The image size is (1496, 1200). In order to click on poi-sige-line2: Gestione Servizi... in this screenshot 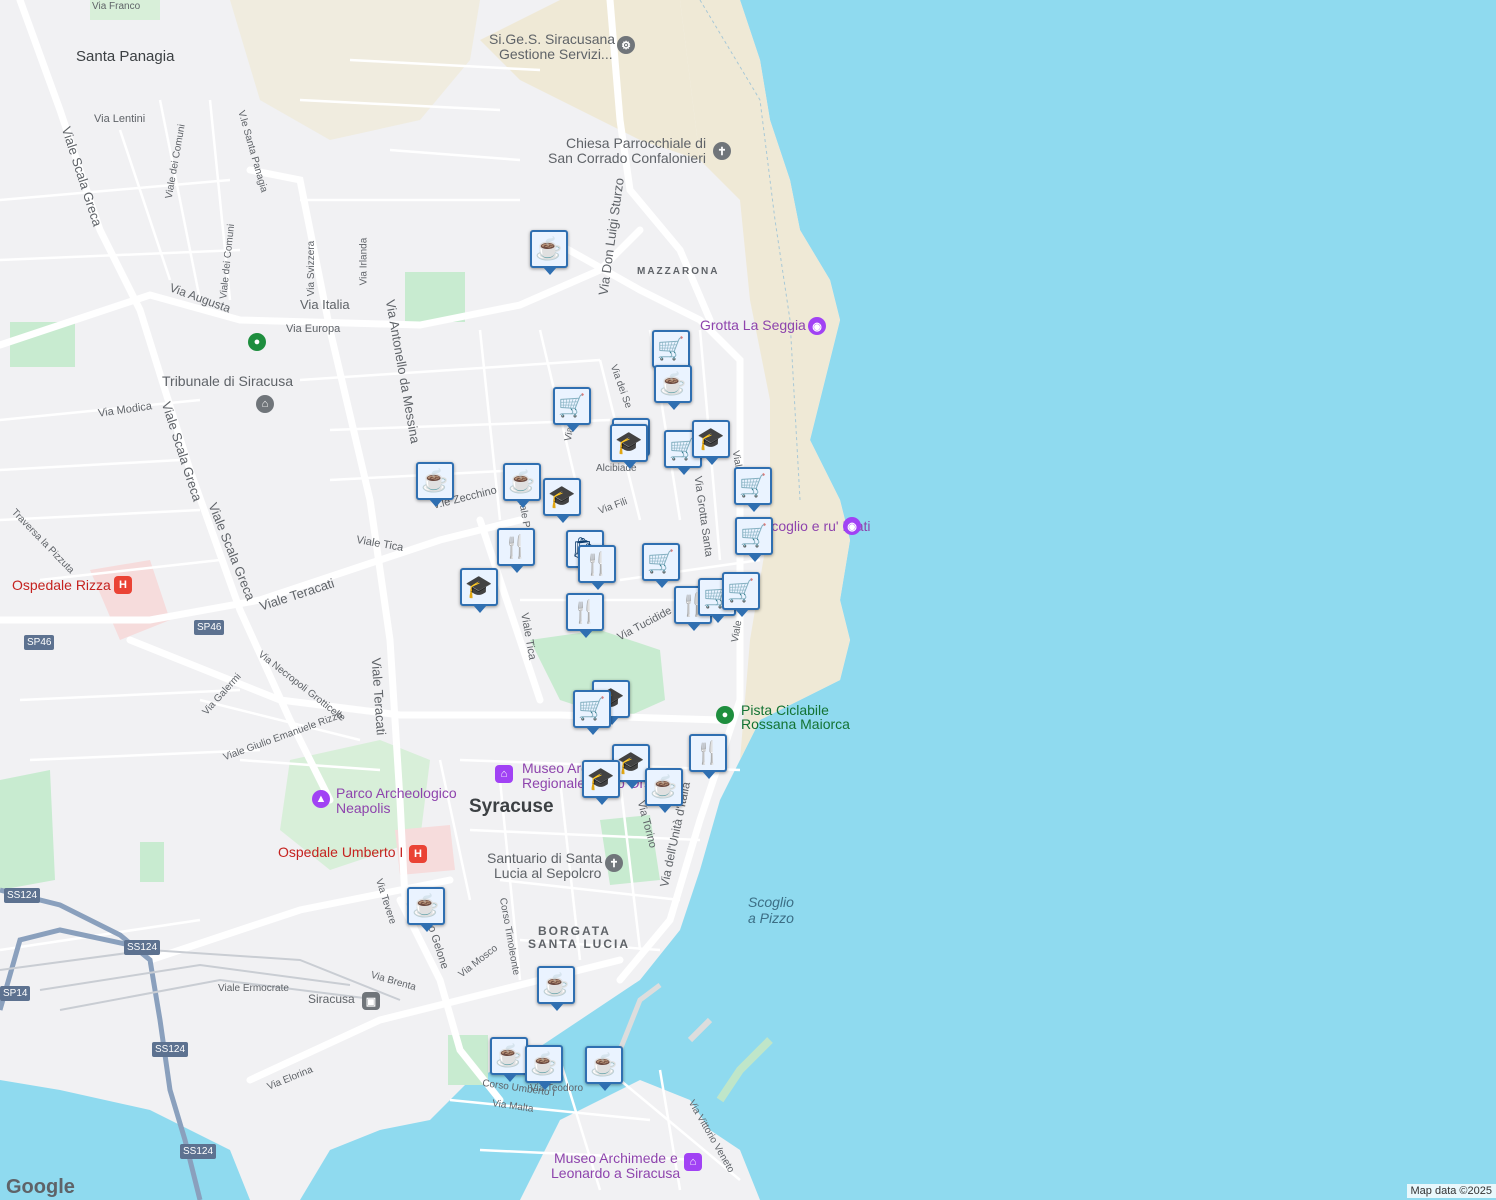, I will do `click(556, 54)`.